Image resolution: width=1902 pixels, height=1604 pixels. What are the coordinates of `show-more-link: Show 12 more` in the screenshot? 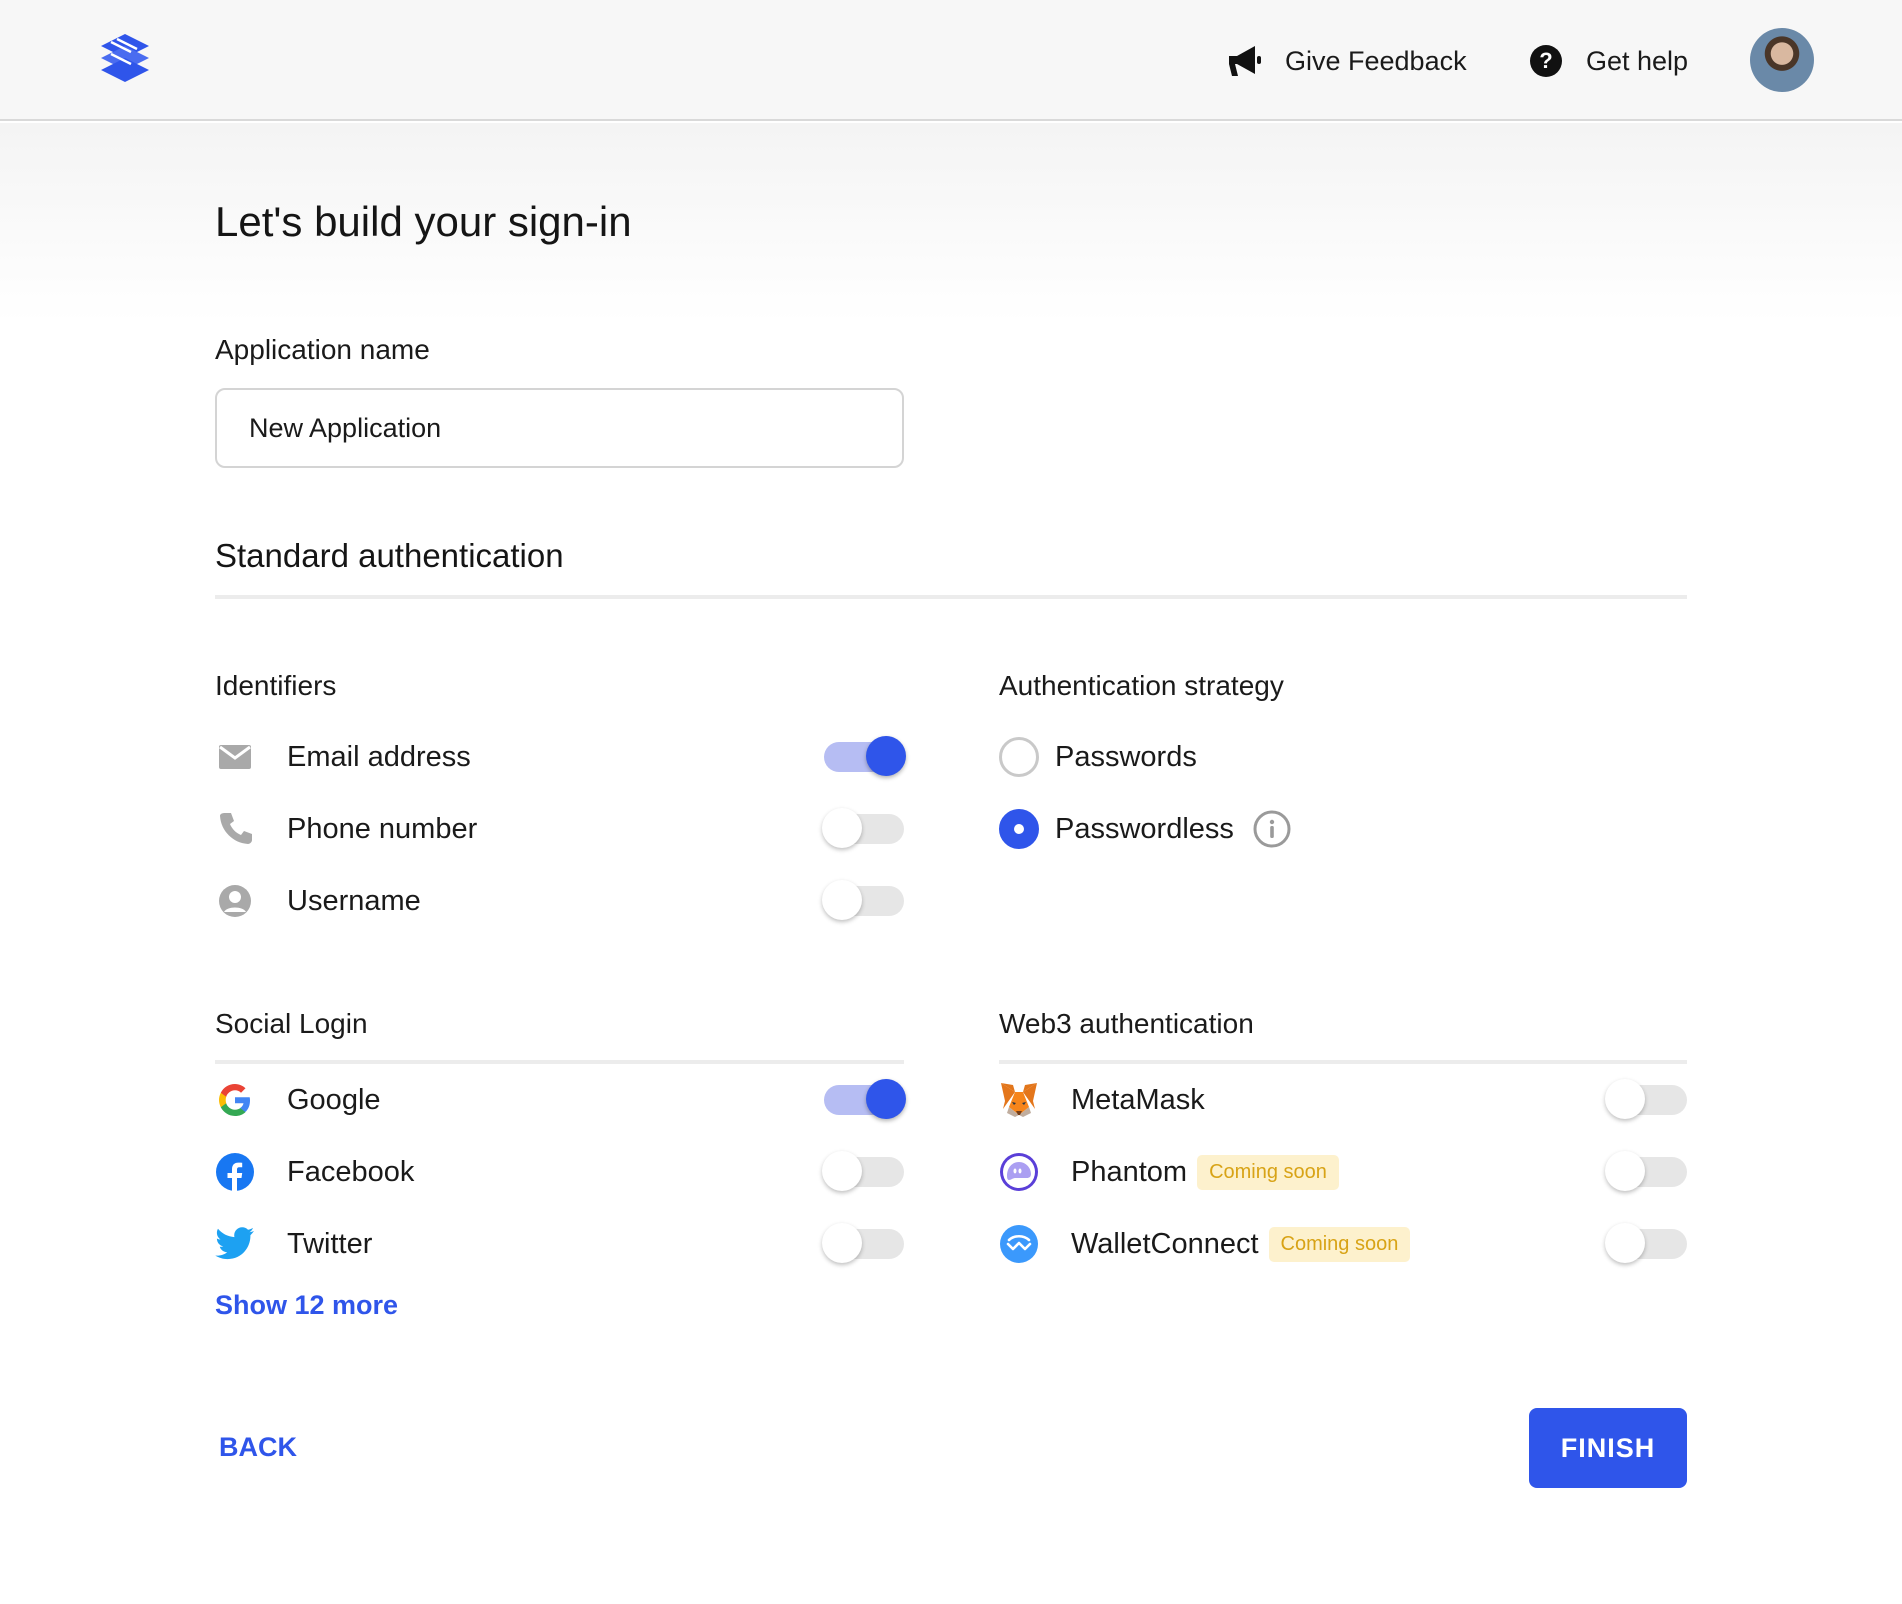 It's located at (306, 1305).